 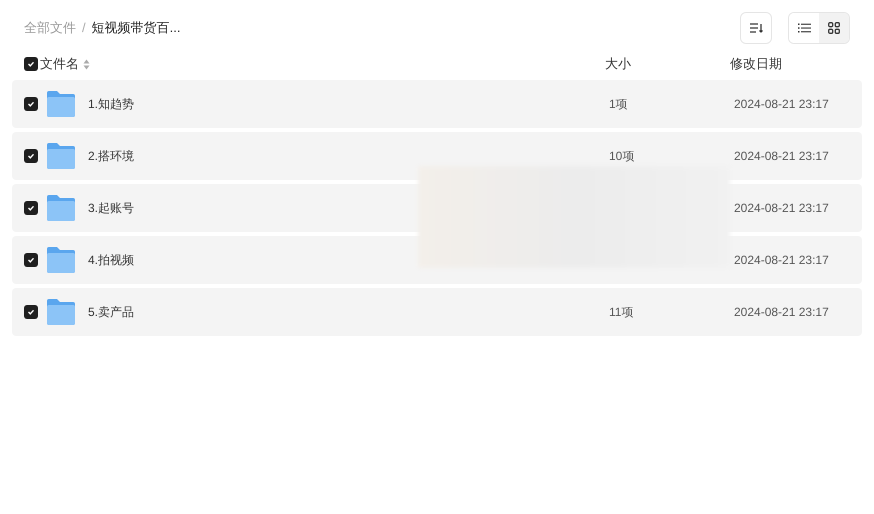 What do you see at coordinates (621, 312) in the screenshot?
I see `file-size: 11项` at bounding box center [621, 312].